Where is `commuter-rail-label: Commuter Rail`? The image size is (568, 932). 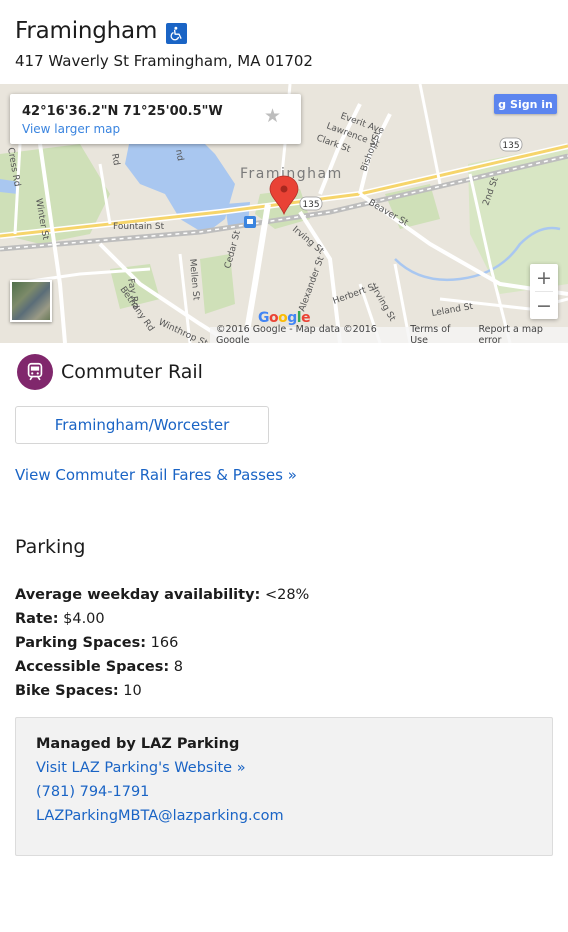 commuter-rail-label: Commuter Rail is located at coordinates (132, 372).